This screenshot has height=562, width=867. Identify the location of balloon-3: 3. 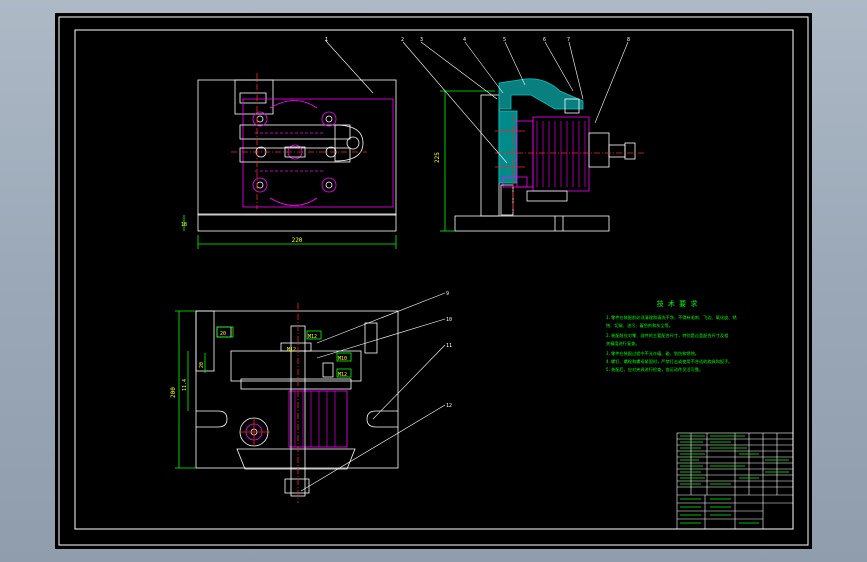
(421, 40).